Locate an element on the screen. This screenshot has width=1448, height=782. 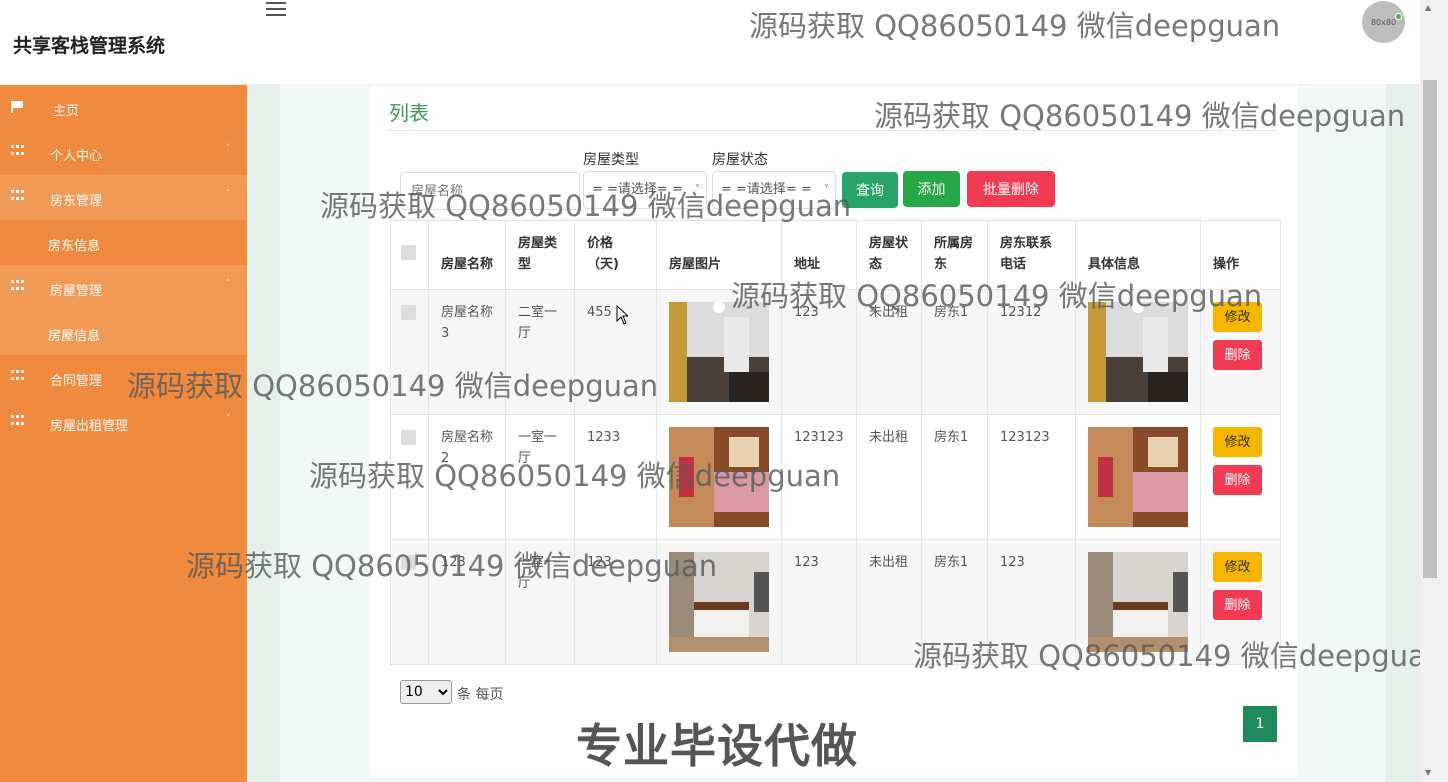
column-header: 房东联系电话 is located at coordinates (1031, 255).